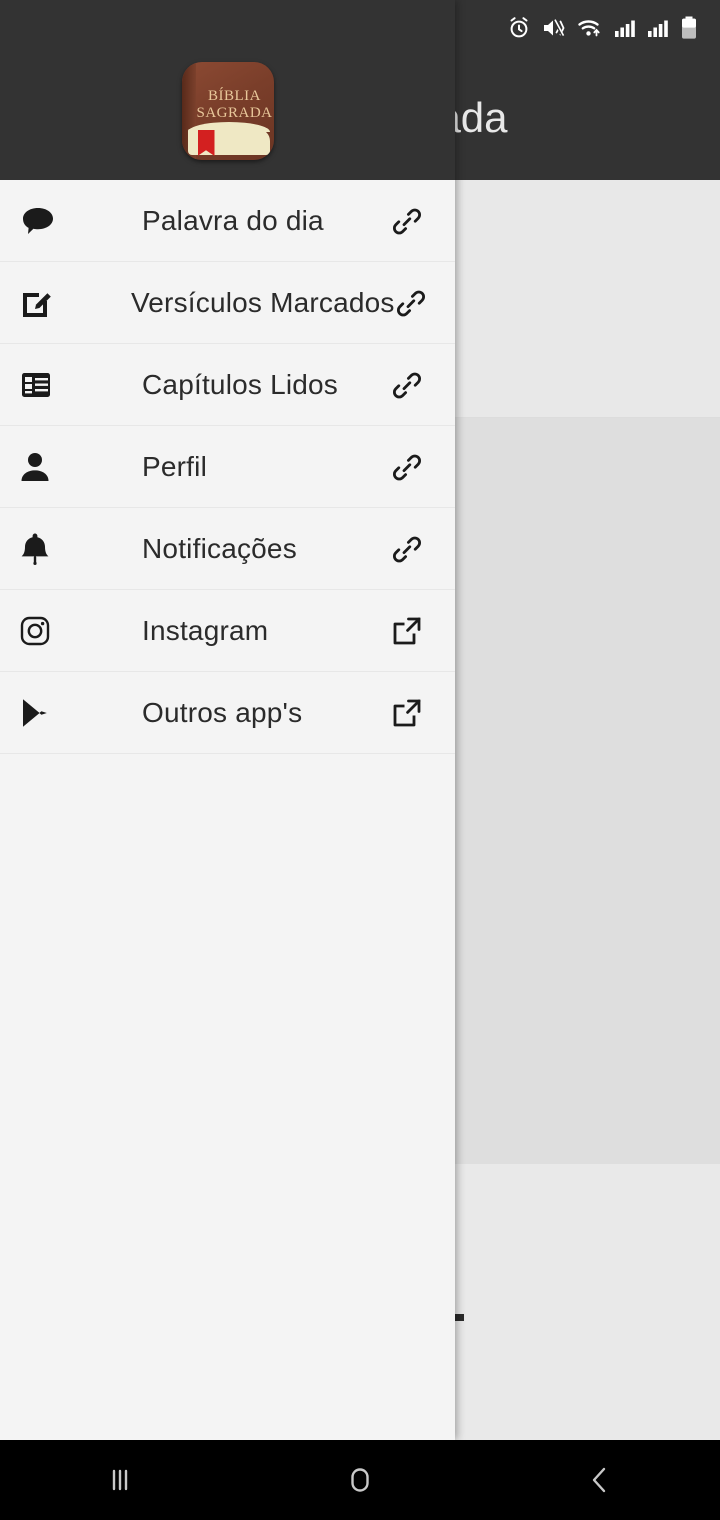 This screenshot has width=720, height=1520. I want to click on sidebar-item-label: Notificações, so click(219, 548).